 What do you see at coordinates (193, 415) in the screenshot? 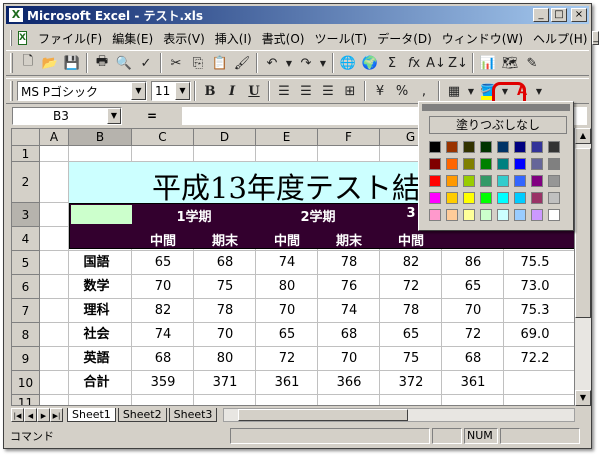
I see `tab-sheet3: Sheet3` at bounding box center [193, 415].